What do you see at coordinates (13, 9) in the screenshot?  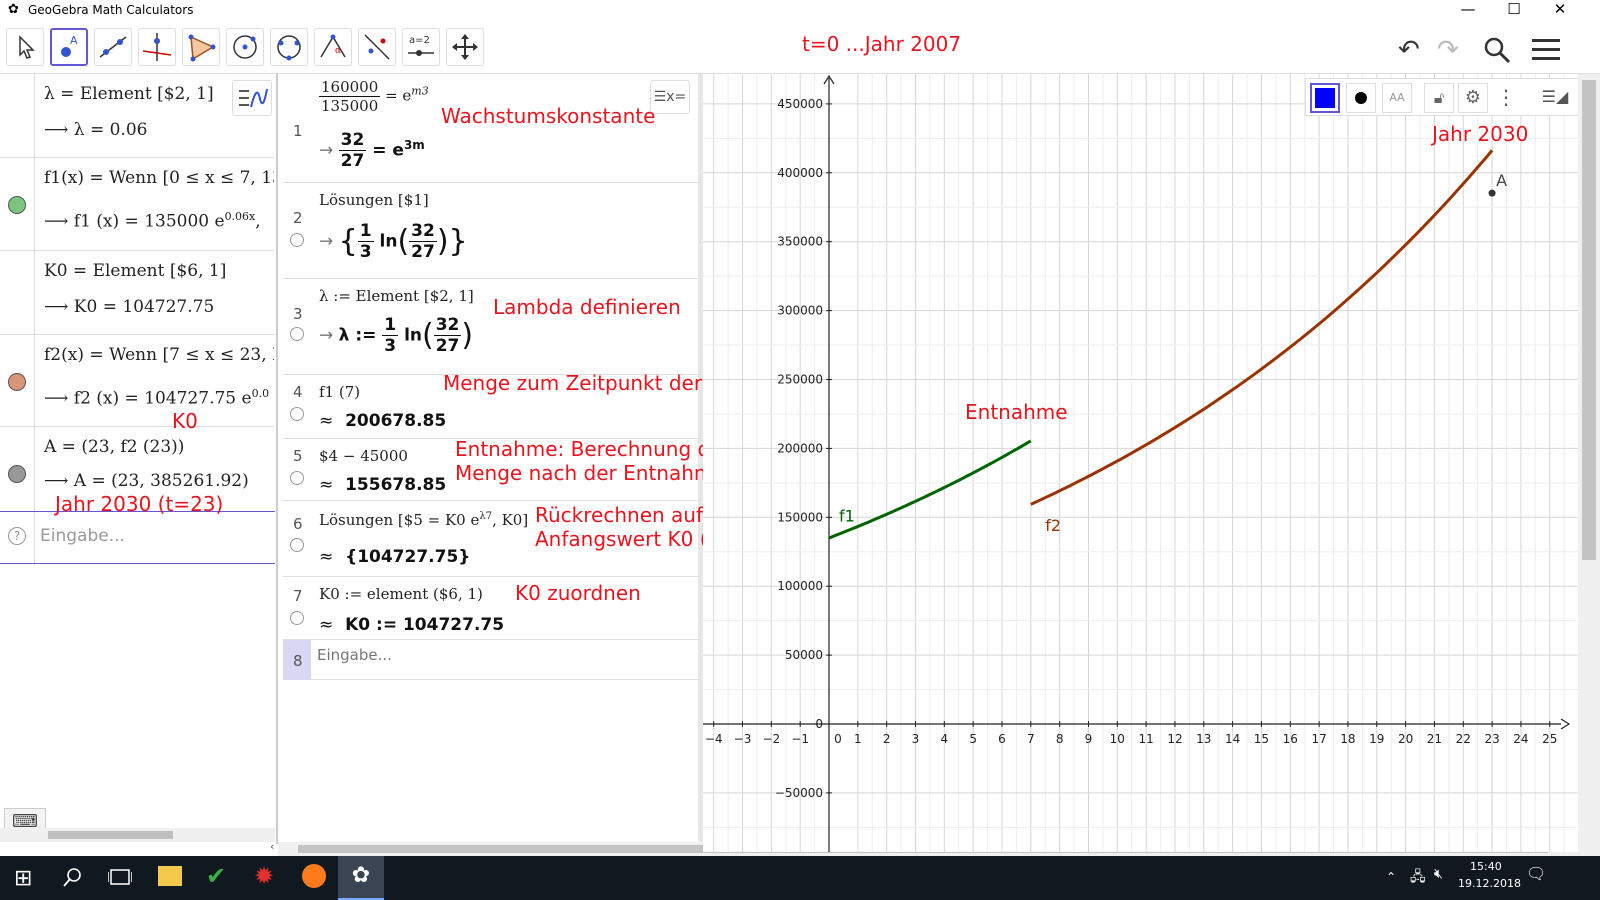 I see `geogebra-logo-icon: ✿` at bounding box center [13, 9].